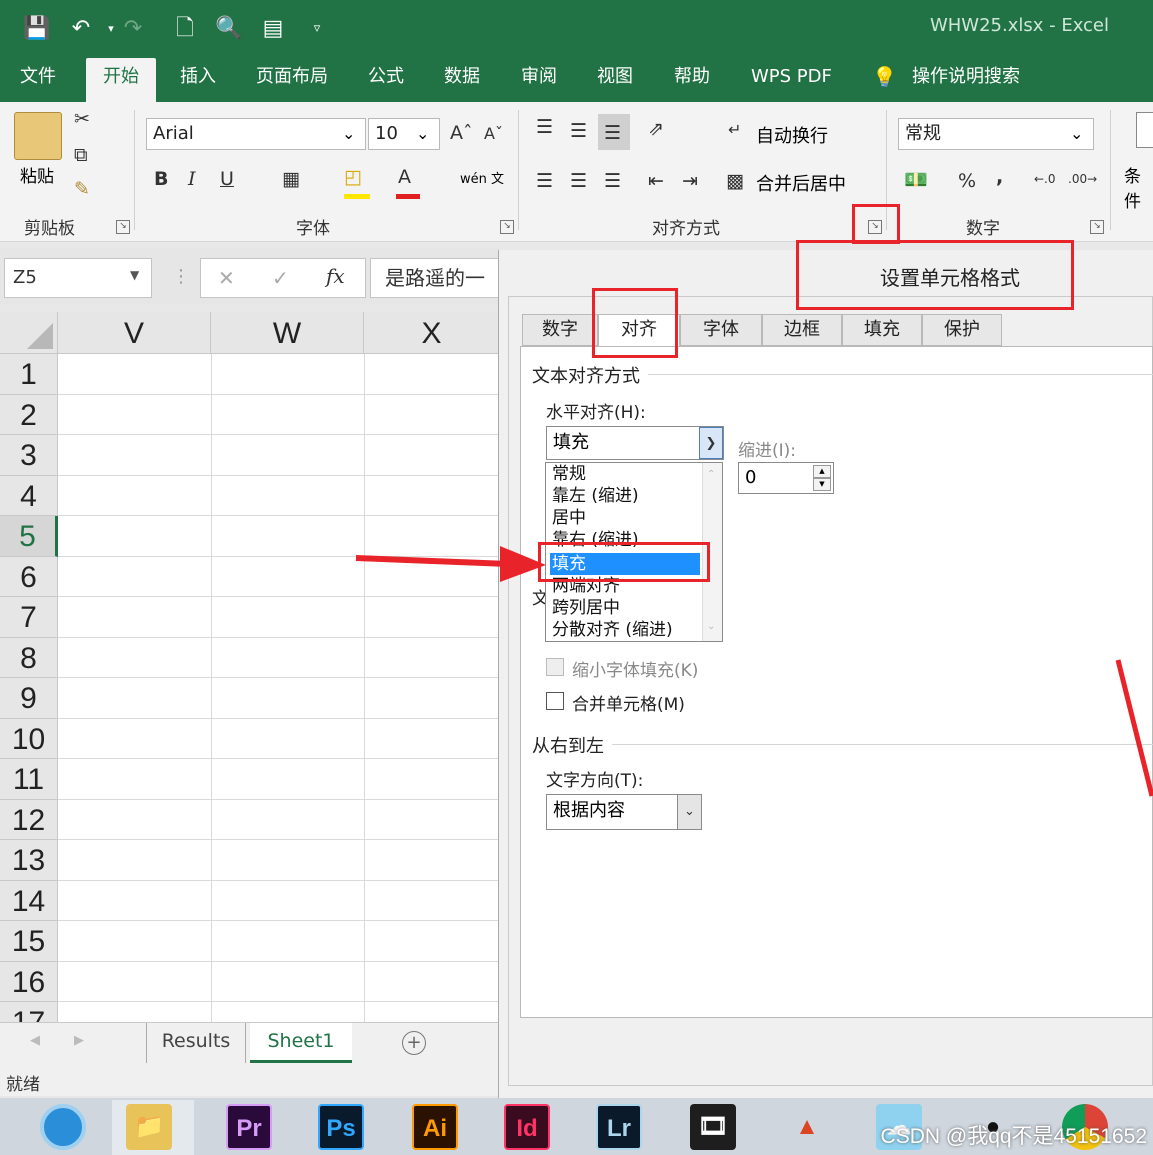 The width and height of the screenshot is (1153, 1155). I want to click on colorful-app-icon: ▲, so click(807, 1127).